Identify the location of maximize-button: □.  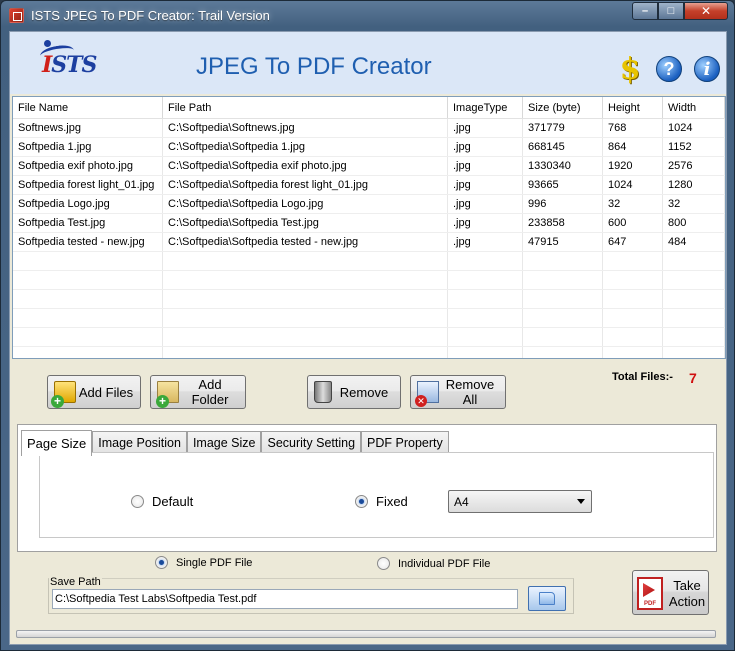
(671, 11).